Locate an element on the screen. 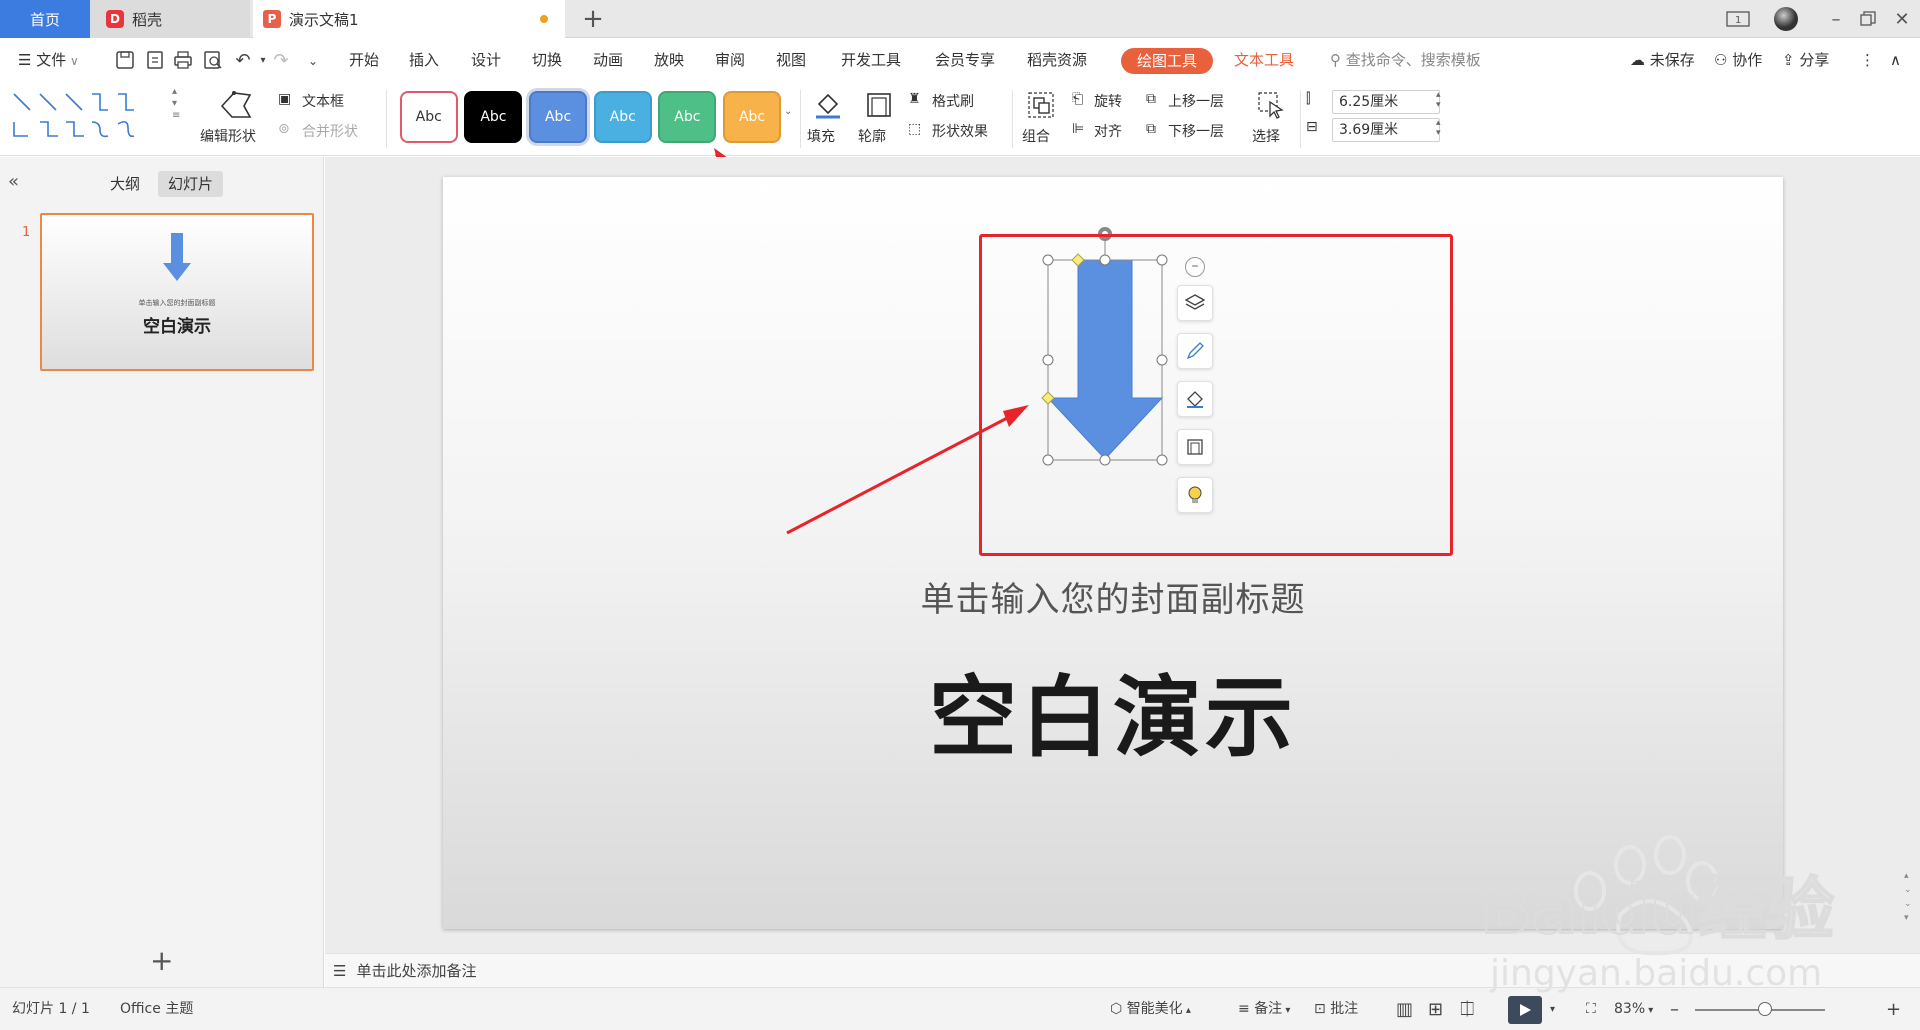 Image resolution: width=1920 pixels, height=1030 pixels. notes-toggle-button: ≡ 备注 ▾ is located at coordinates (1264, 1009).